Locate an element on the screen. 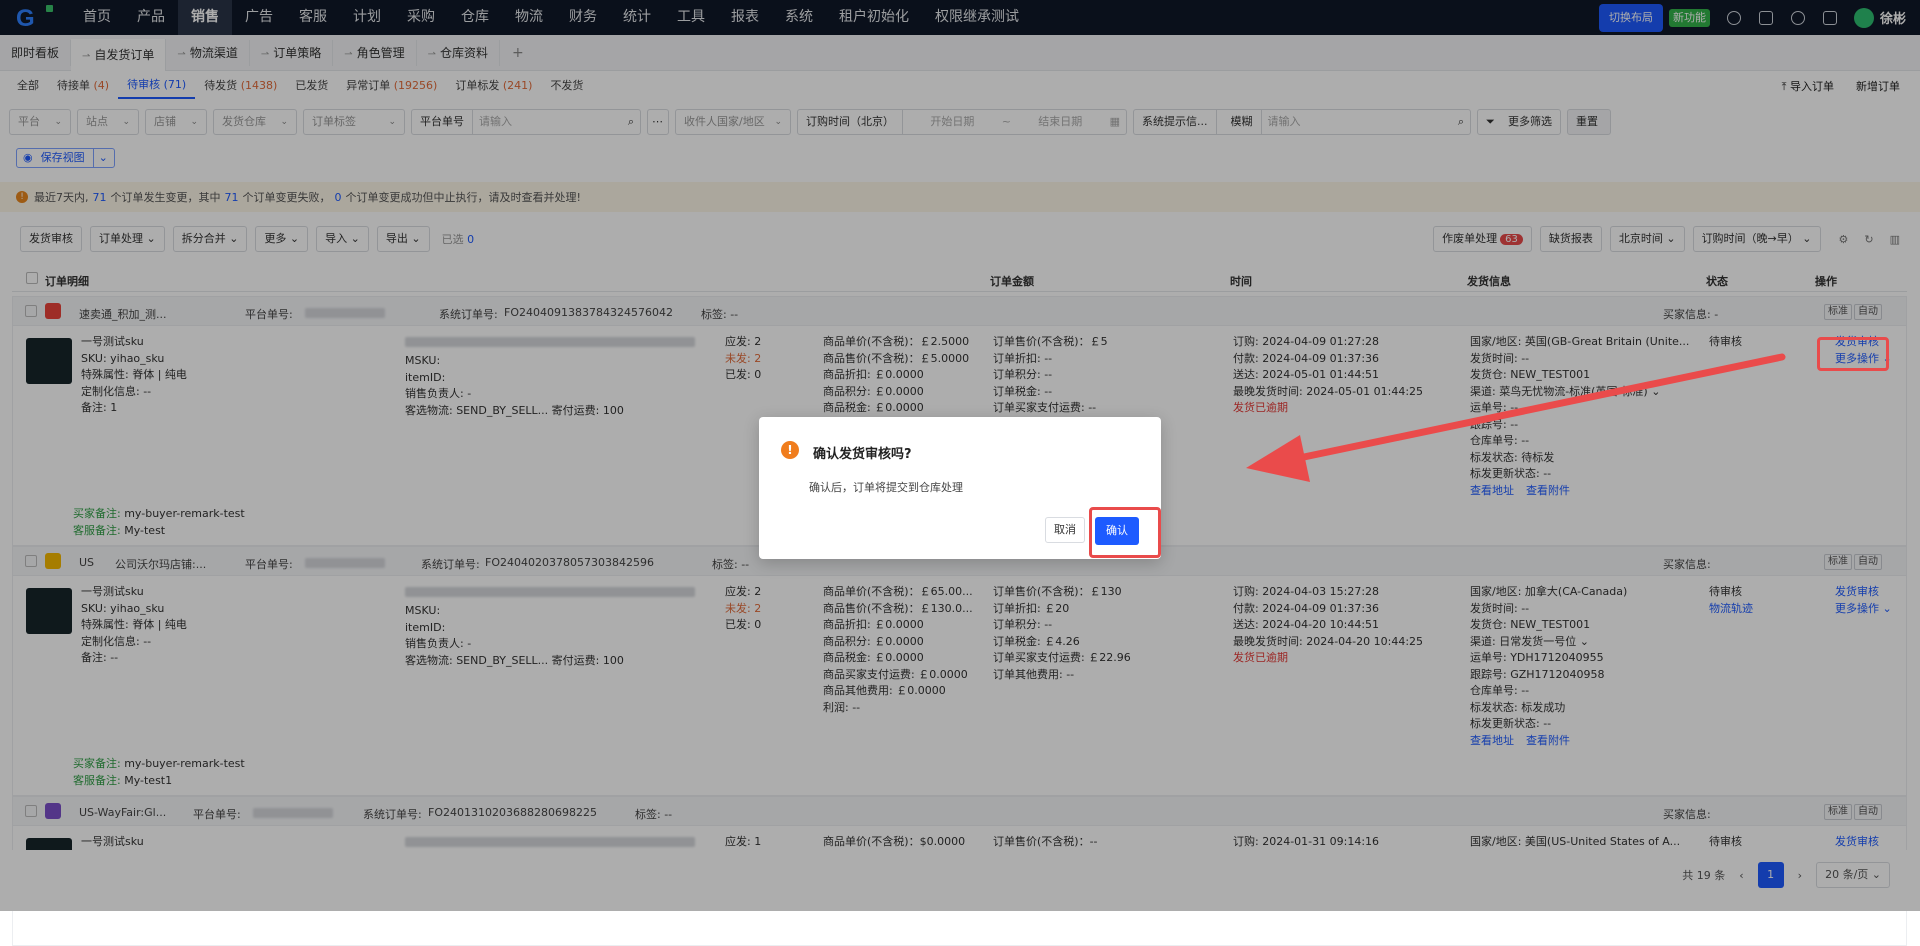 The image size is (1920, 946). warning-icon: ! is located at coordinates (790, 450).